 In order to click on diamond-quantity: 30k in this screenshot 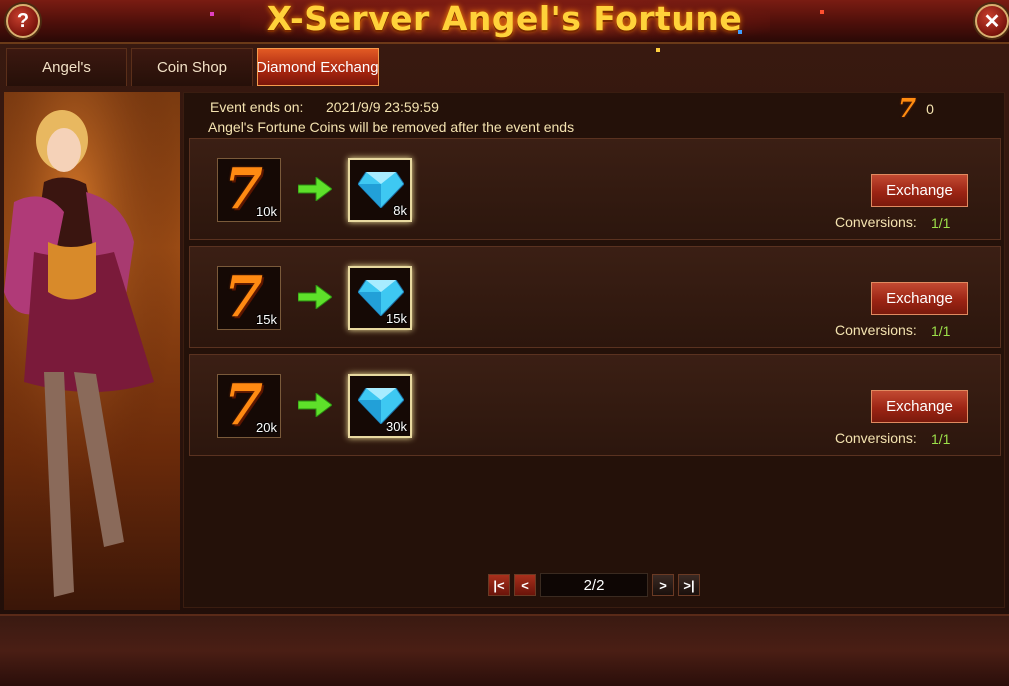, I will do `click(396, 426)`.